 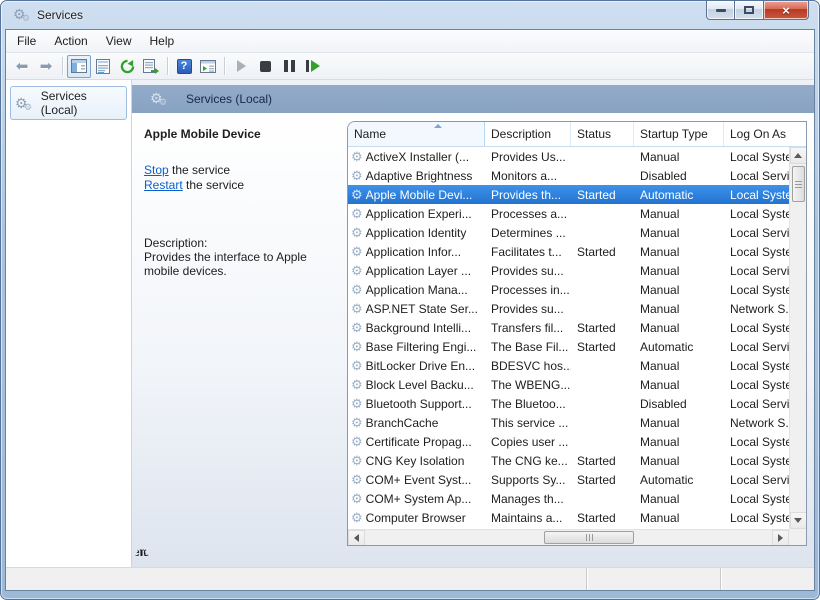 I want to click on tree-item-services-local: ⚙ ⚙ Services (Local), so click(x=68, y=103).